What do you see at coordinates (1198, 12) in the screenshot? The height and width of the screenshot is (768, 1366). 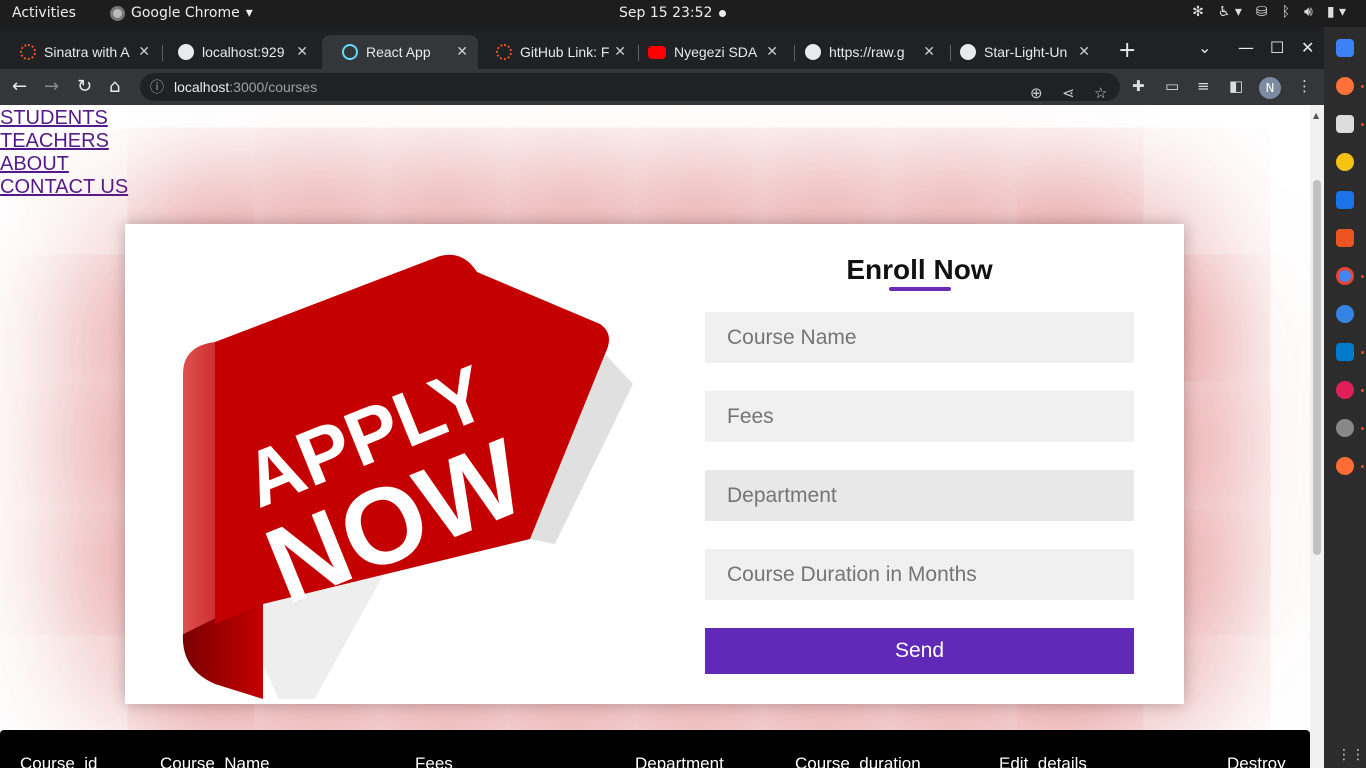 I see `slack-tray-icon: ✻` at bounding box center [1198, 12].